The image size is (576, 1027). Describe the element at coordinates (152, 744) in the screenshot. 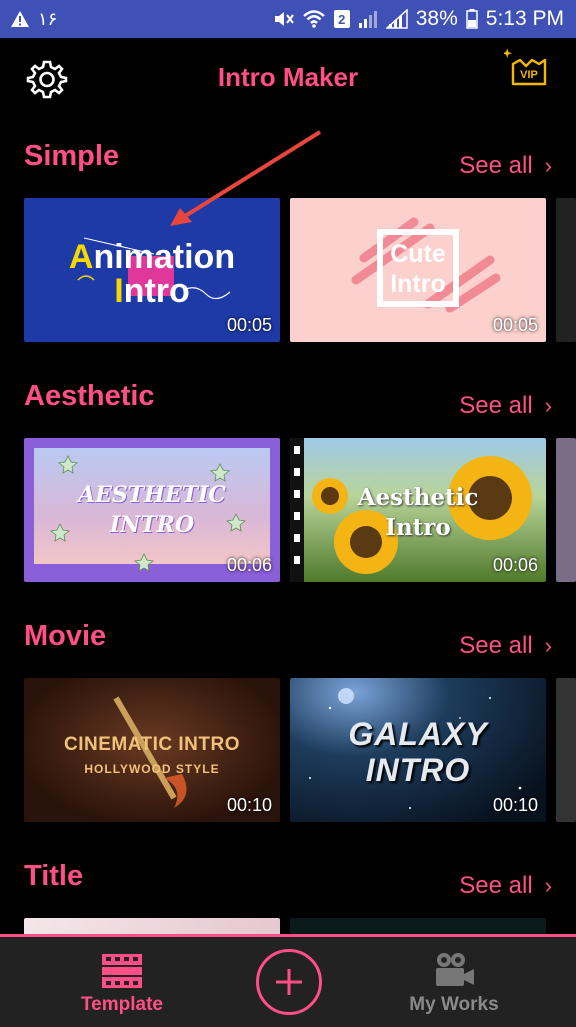

I see `card-title-line1: CINEMATIC INTRO` at that location.